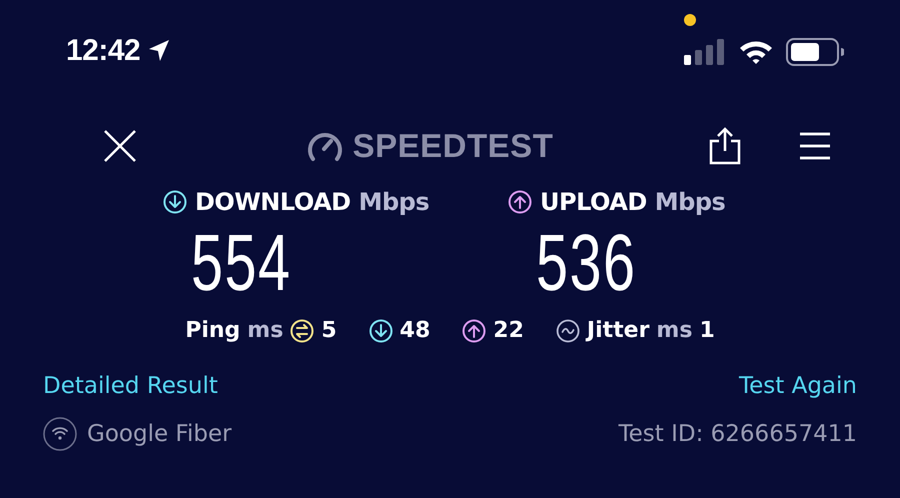 The height and width of the screenshot is (498, 900). I want to click on signal-icon, so click(705, 52).